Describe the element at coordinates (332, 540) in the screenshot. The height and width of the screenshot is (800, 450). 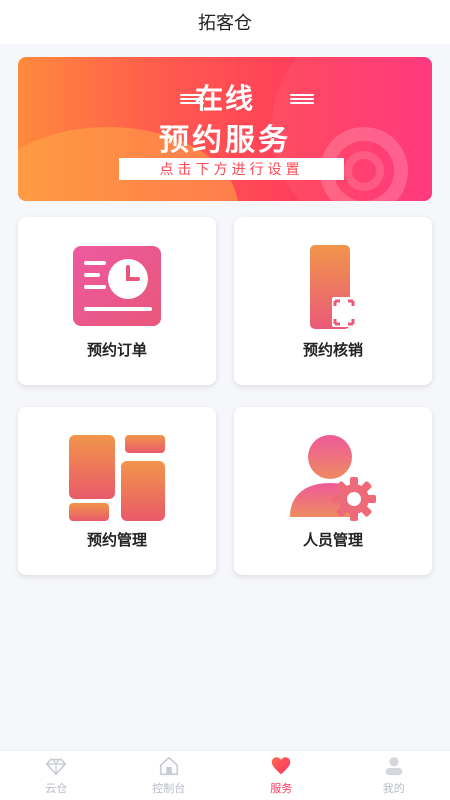
I see `card-label: 人员管理` at that location.